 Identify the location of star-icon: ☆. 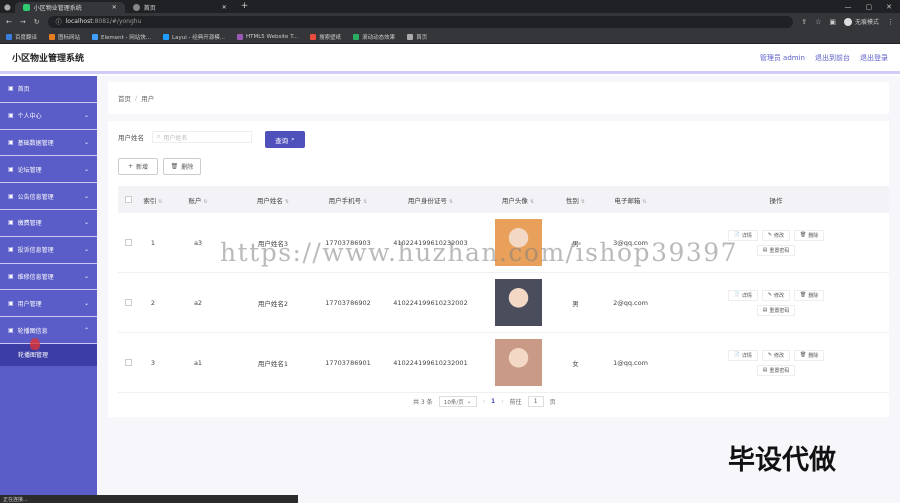
(818, 22).